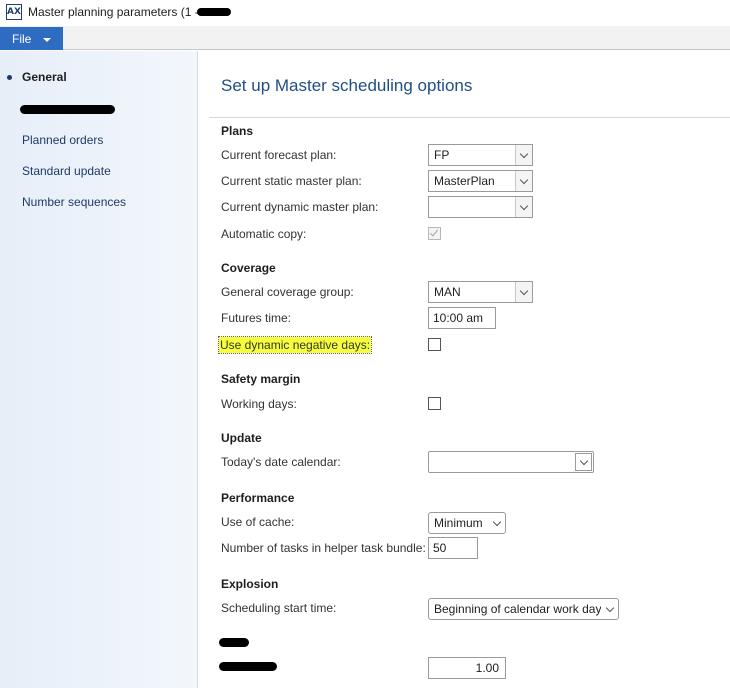 Image resolution: width=730 pixels, height=688 pixels. I want to click on redacted-field-input: 1.00, so click(467, 668).